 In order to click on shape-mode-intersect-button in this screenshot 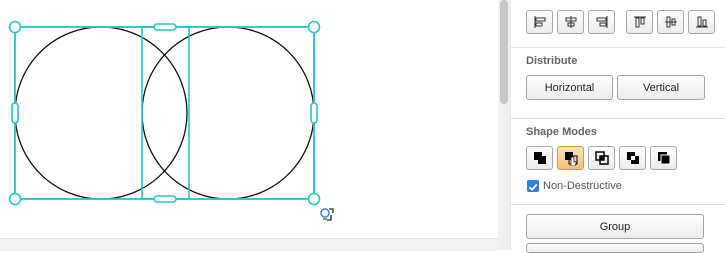, I will do `click(601, 158)`.